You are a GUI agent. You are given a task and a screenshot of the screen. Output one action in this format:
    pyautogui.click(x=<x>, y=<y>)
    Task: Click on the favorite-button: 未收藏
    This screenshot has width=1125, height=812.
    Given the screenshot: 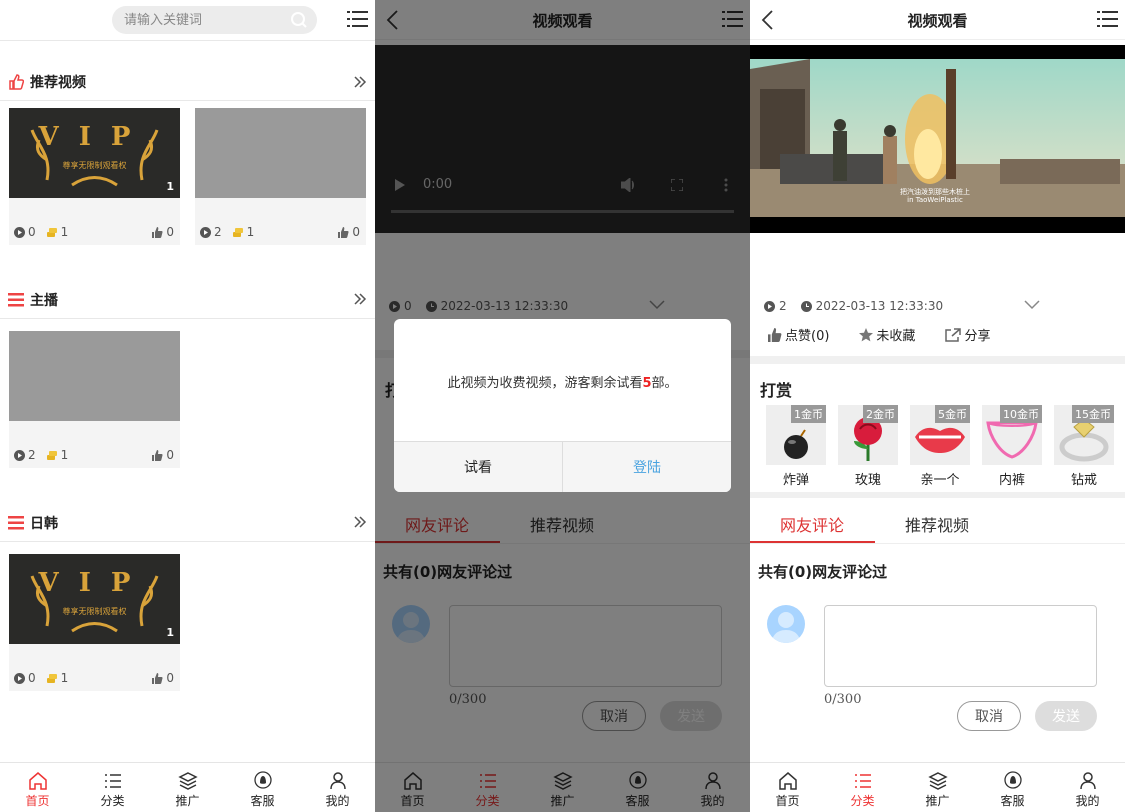 What is the action you would take?
    pyautogui.click(x=887, y=334)
    